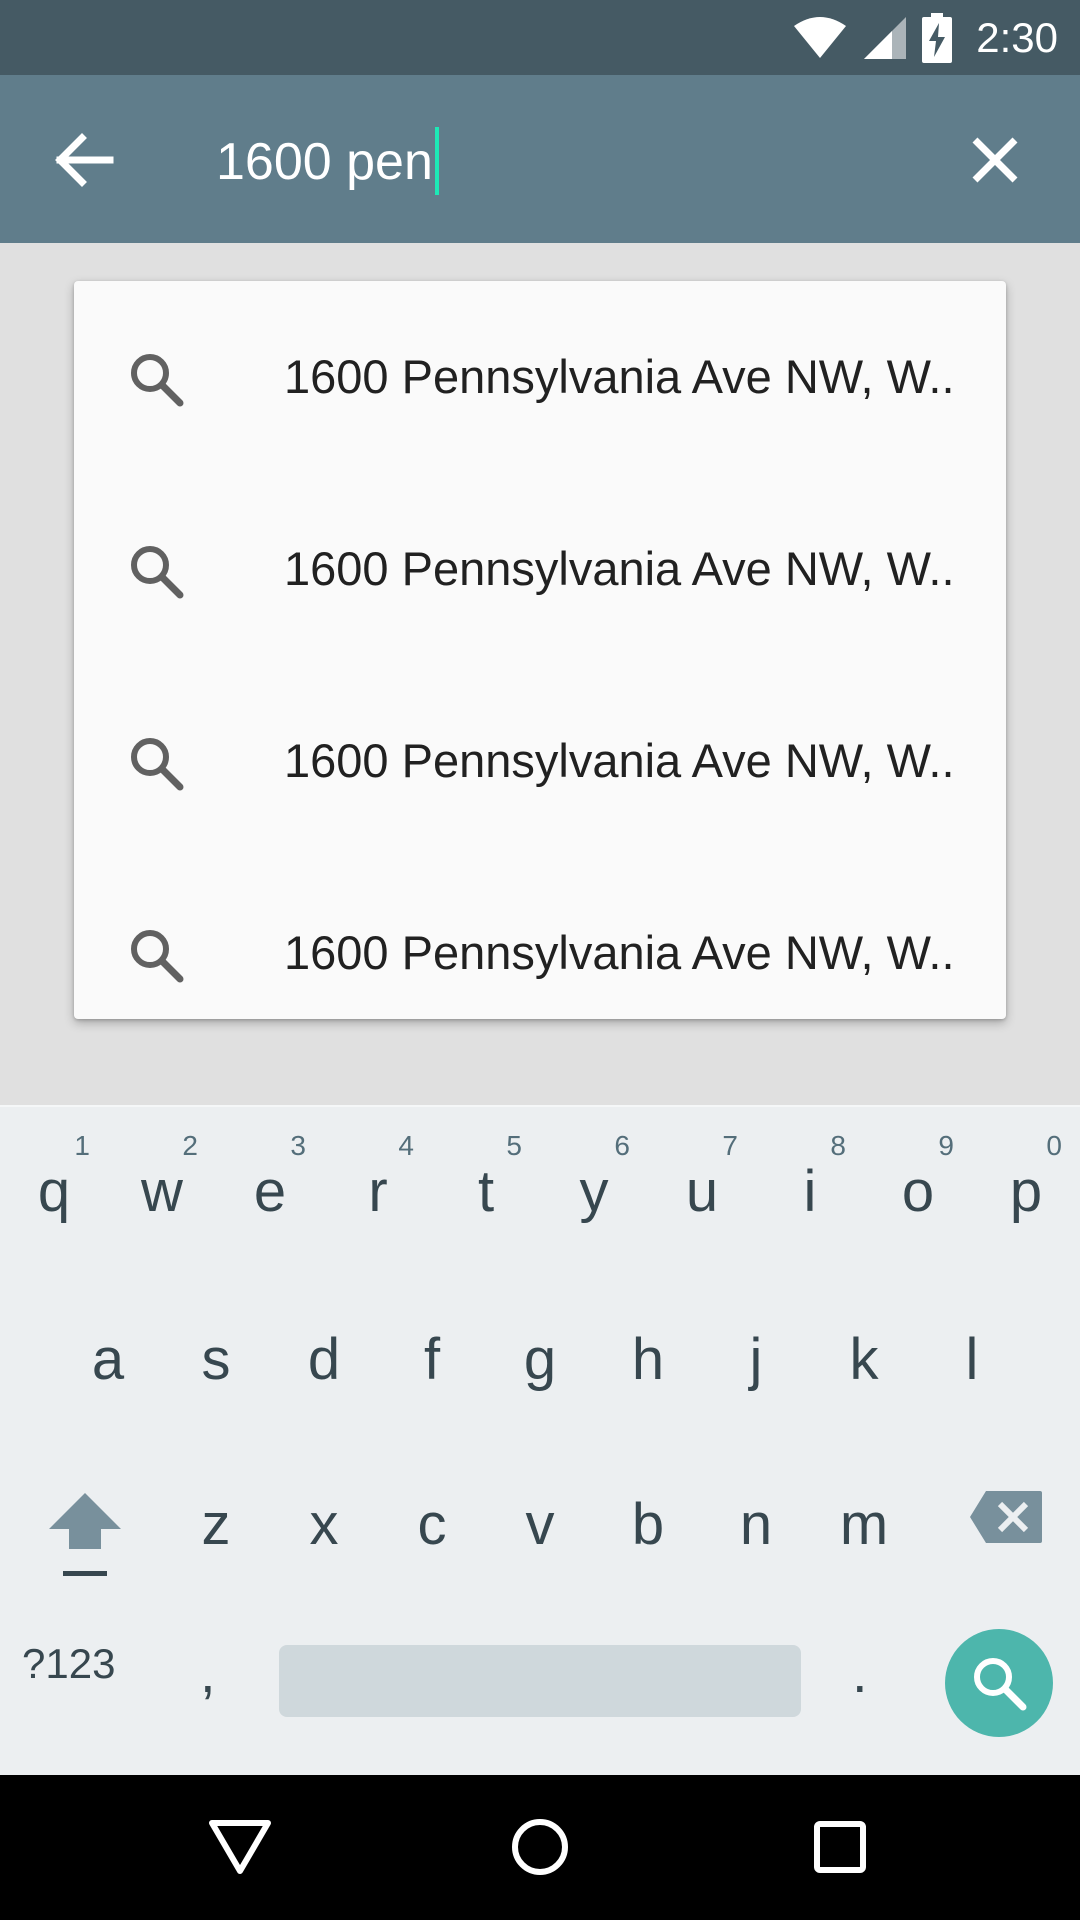  I want to click on key-x: x, so click(324, 1530).